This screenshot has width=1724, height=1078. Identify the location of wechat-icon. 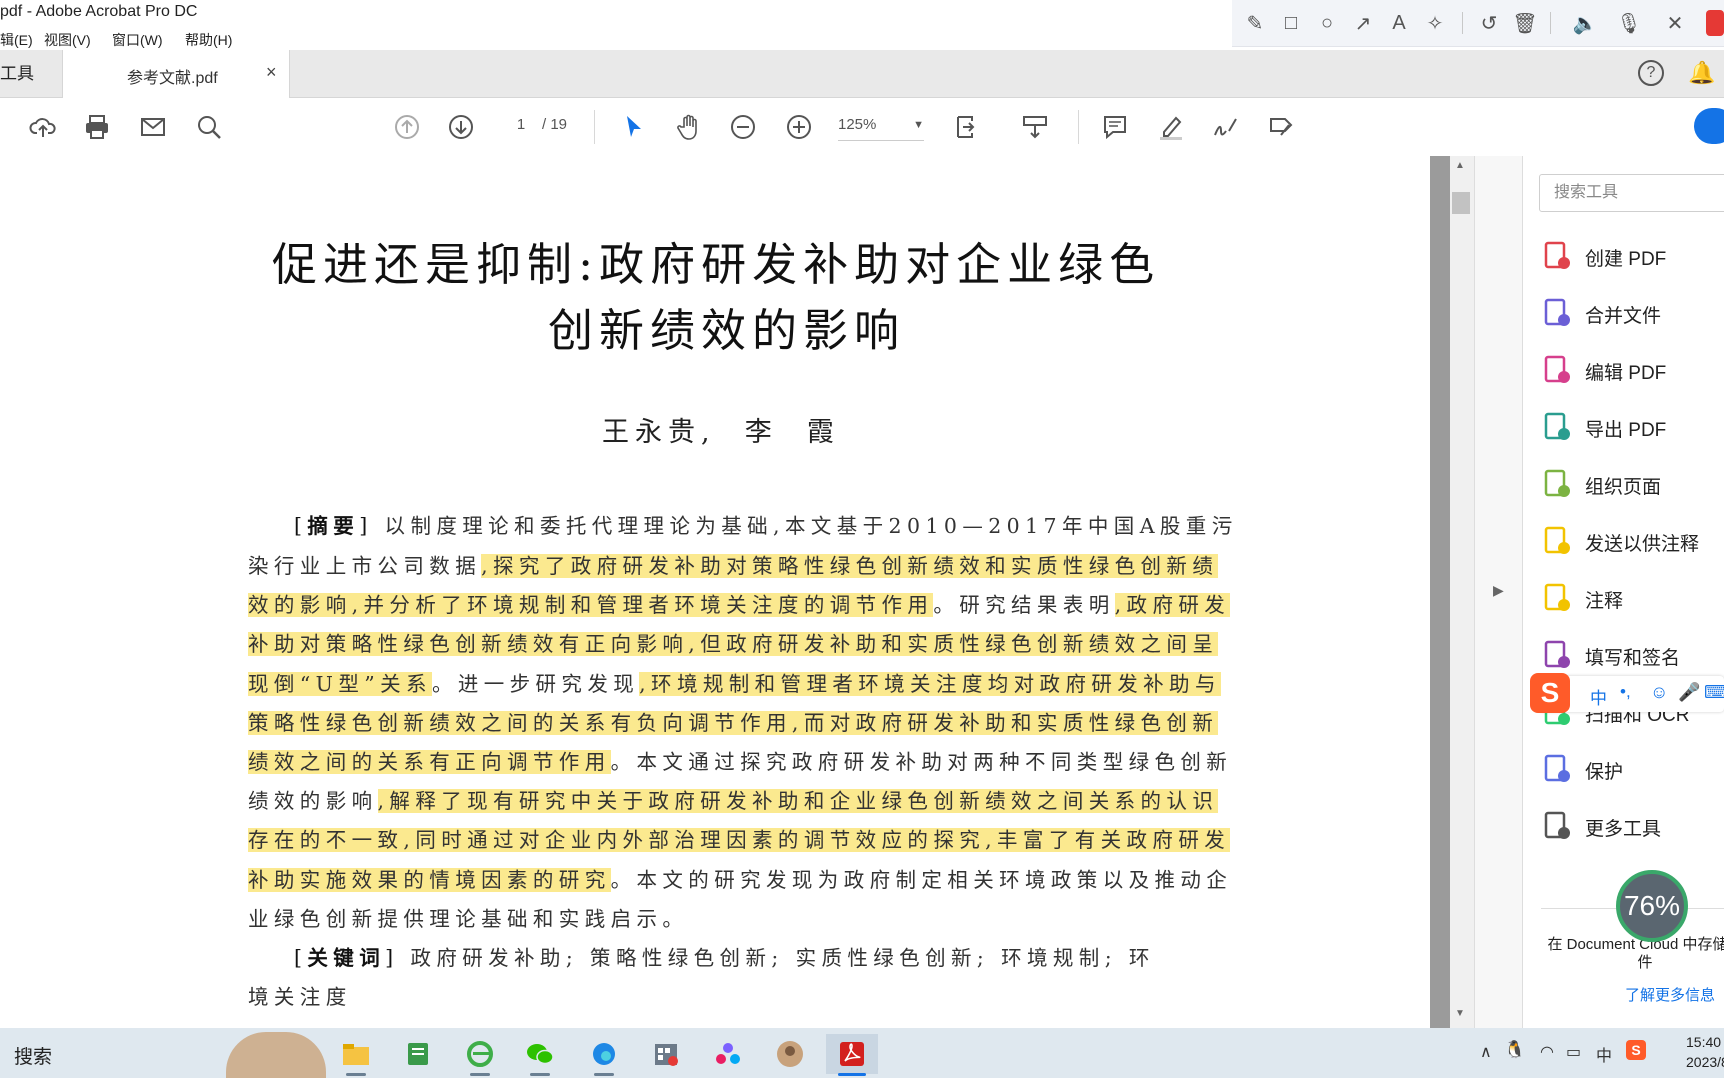
(540, 1055).